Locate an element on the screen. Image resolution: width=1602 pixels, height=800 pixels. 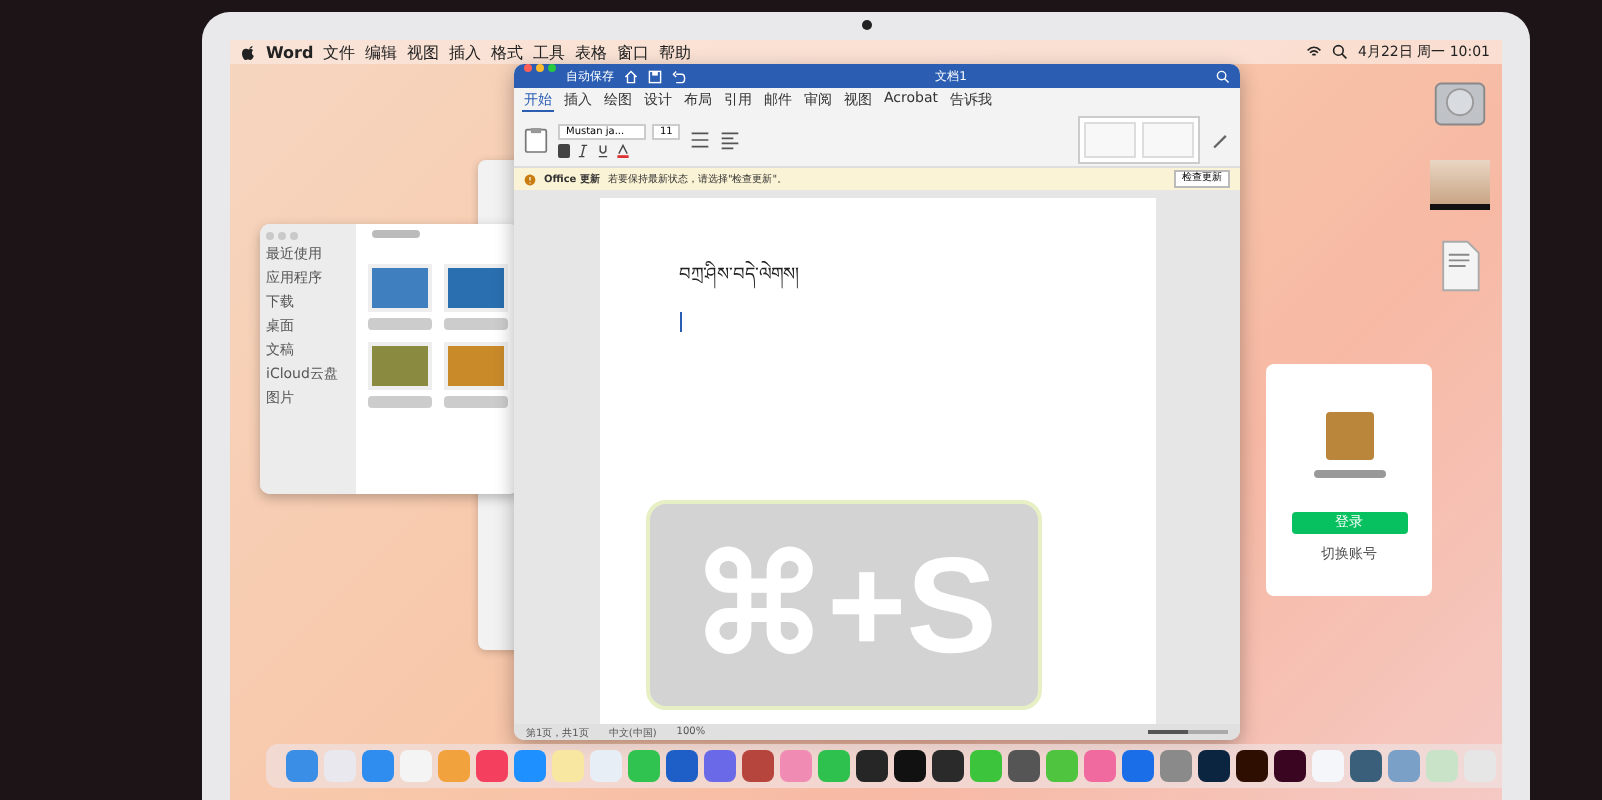
font-color-icon is located at coordinates (623, 150).